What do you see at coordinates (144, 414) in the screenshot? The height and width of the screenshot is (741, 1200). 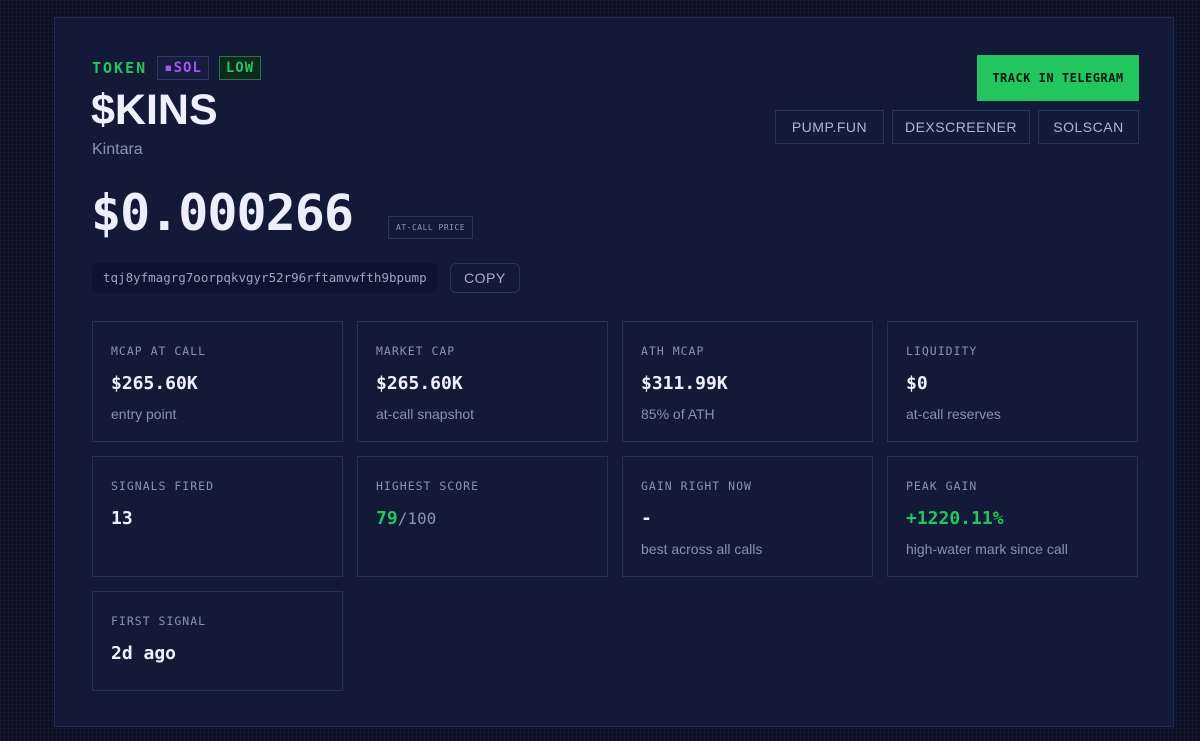 I see `stat-subtext: entry point` at bounding box center [144, 414].